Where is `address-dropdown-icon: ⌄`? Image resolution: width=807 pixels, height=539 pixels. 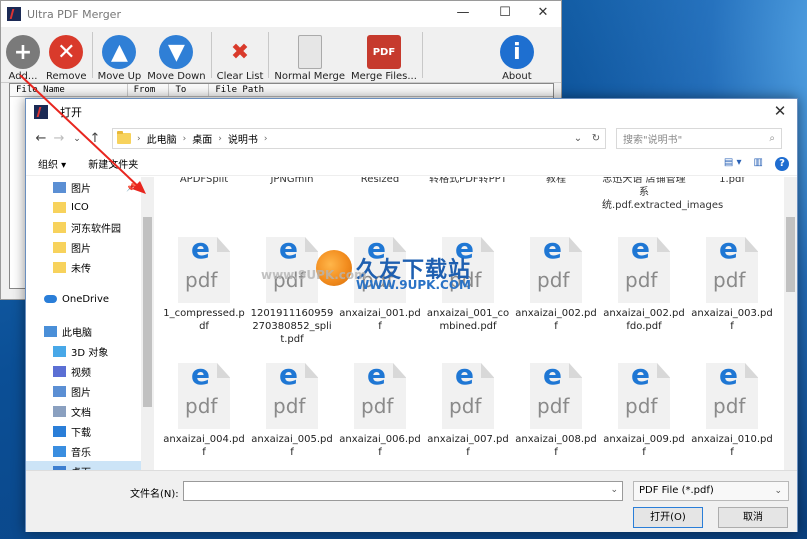 address-dropdown-icon: ⌄ is located at coordinates (578, 138).